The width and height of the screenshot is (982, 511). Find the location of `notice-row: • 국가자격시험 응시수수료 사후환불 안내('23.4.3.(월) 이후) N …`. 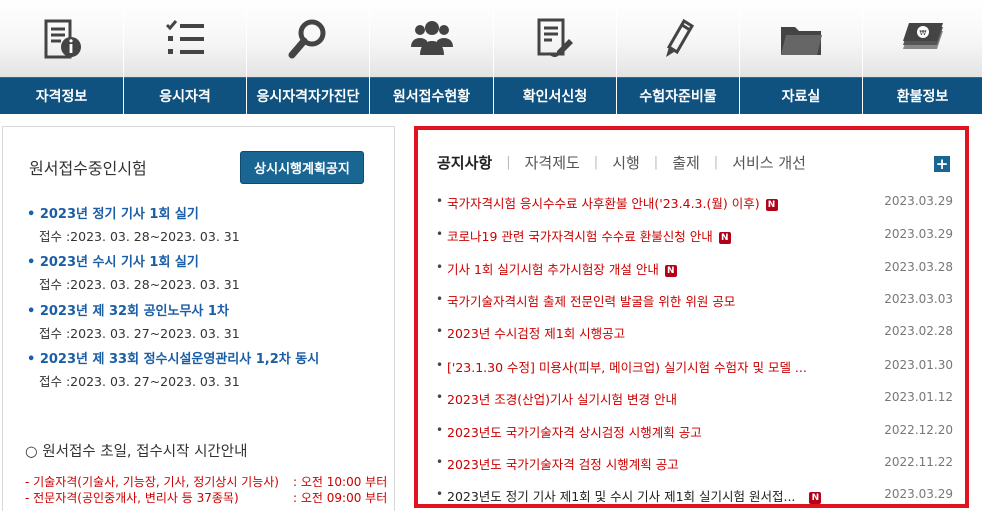

notice-row: • 국가자격시험 응시수수료 사후환불 안내('23.4.3.(월) 이후) N … is located at coordinates (696, 203).